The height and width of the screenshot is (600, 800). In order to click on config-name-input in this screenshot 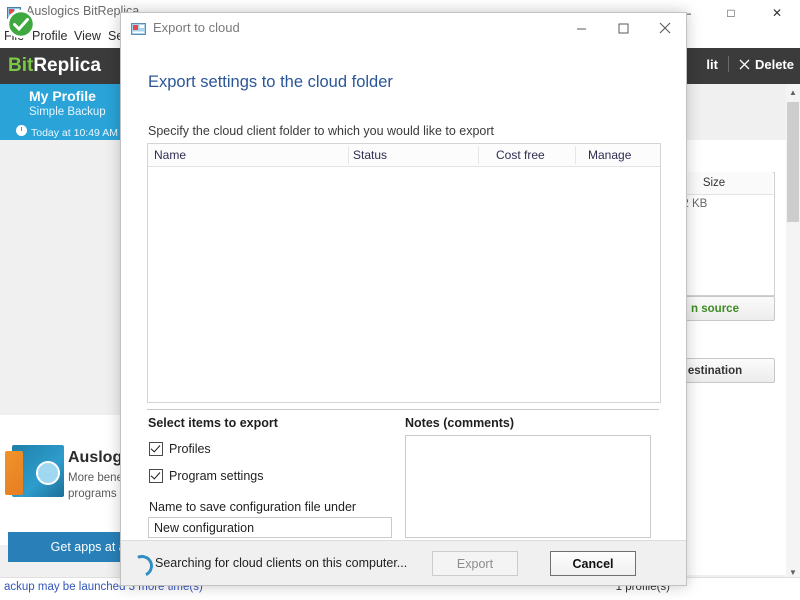, I will do `click(270, 527)`.